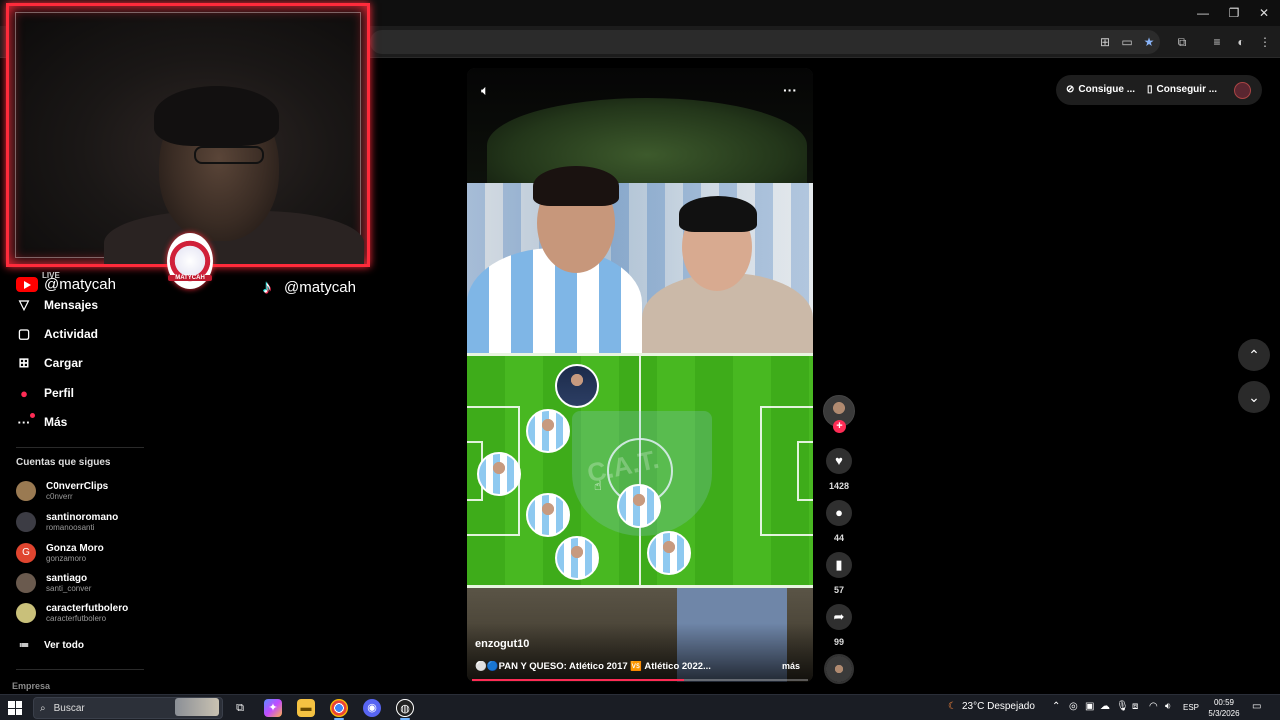  I want to click on sidebar-item-perfil: ● Perfil, so click(45, 393).